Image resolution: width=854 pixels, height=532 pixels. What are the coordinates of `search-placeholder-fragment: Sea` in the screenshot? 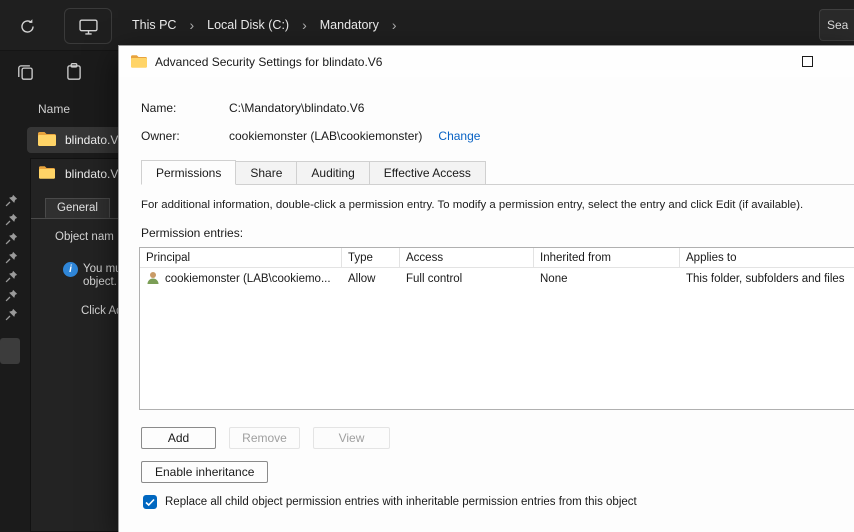 It's located at (838, 25).